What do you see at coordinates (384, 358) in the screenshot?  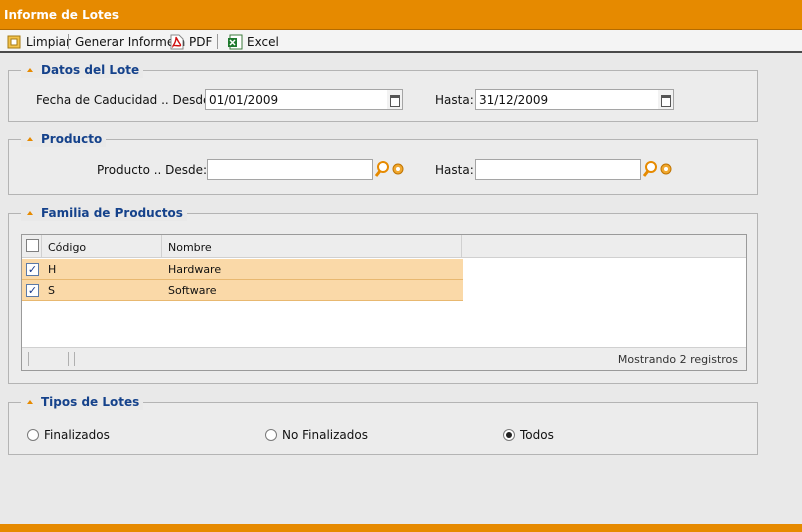 I see `grid-paging-toolbar: Mostrando 2 registros` at bounding box center [384, 358].